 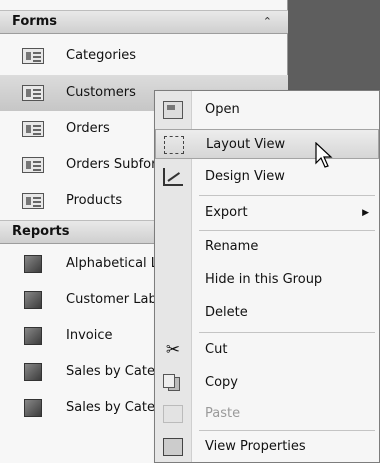 What do you see at coordinates (226, 312) in the screenshot?
I see `menu-item-label: Delete` at bounding box center [226, 312].